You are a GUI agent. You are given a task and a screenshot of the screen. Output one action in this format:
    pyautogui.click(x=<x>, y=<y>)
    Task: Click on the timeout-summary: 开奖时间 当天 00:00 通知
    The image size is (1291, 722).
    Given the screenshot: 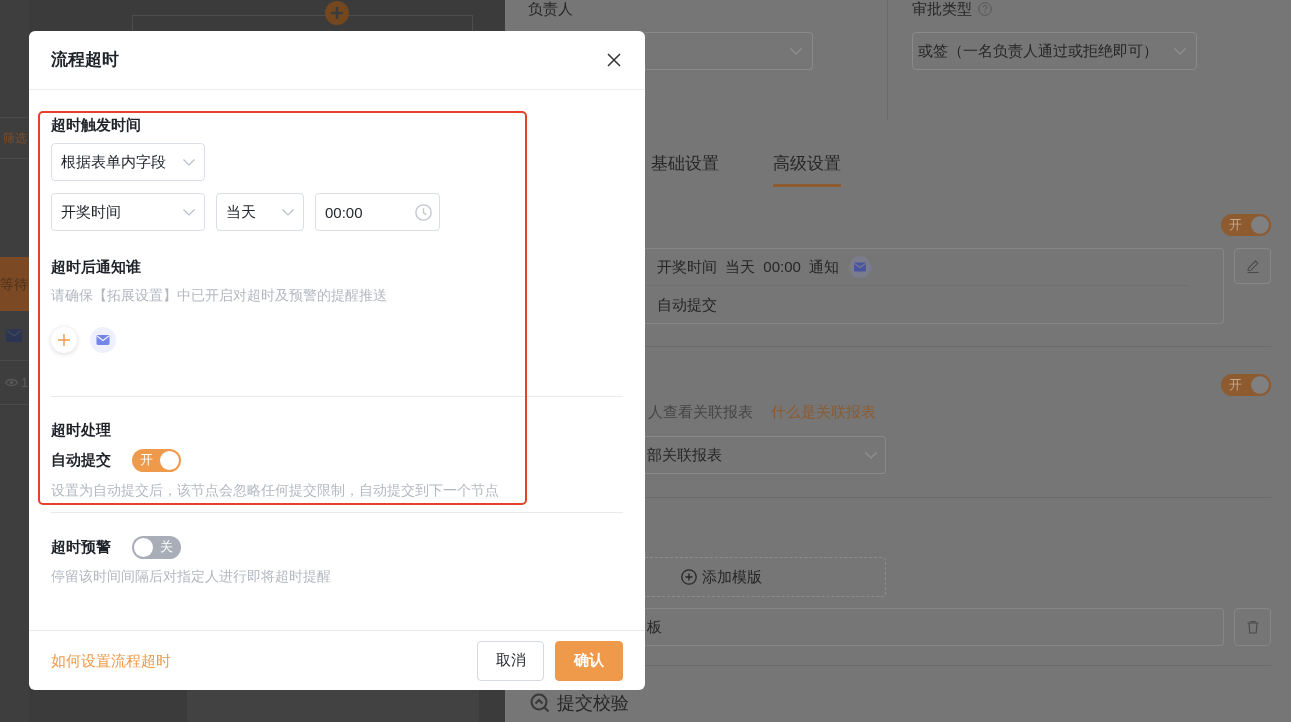 What is the action you would take?
    pyautogui.click(x=748, y=267)
    